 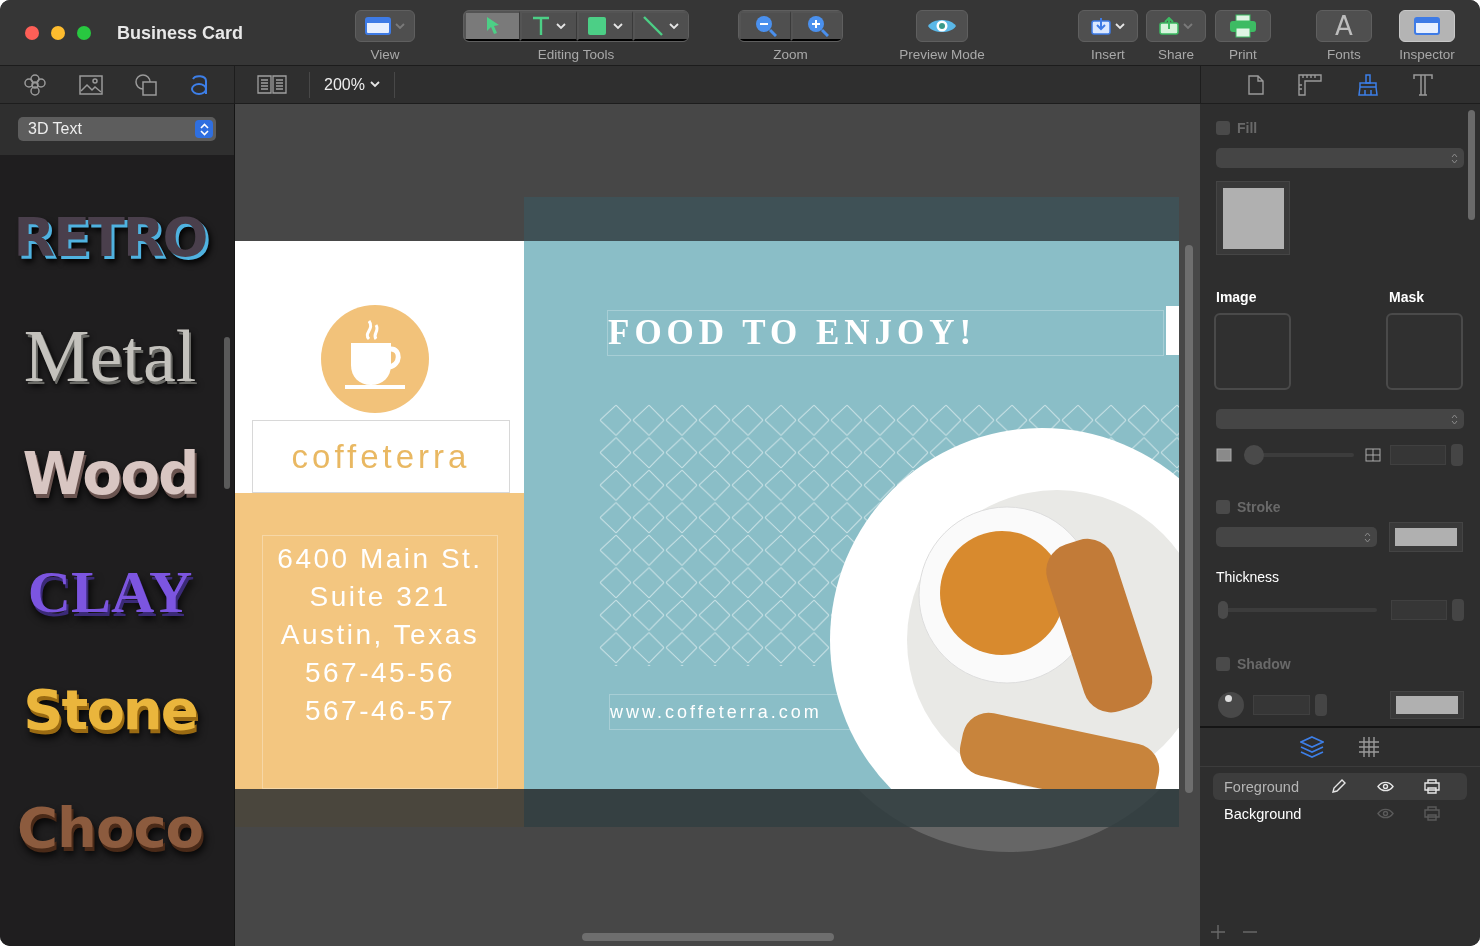 What do you see at coordinates (1367, 84) in the screenshot?
I see `brush-icon` at bounding box center [1367, 84].